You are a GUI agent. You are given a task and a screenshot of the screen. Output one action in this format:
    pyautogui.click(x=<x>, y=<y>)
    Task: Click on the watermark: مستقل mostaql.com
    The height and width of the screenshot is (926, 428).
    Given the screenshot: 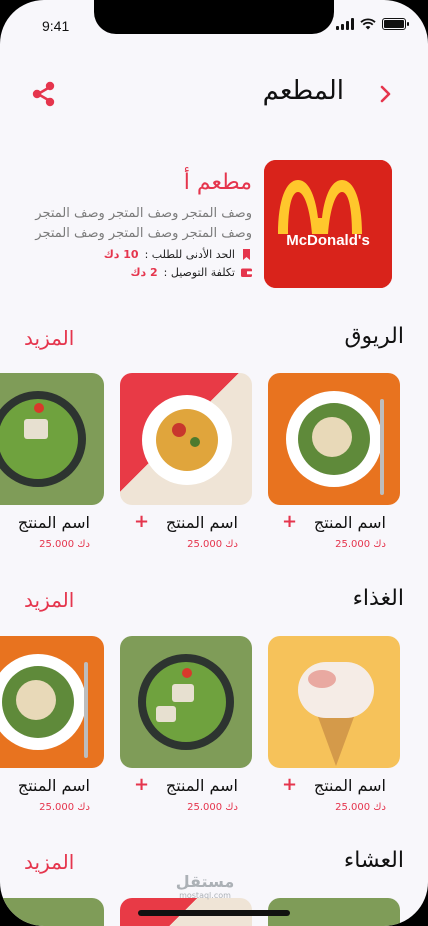 What is the action you would take?
    pyautogui.click(x=205, y=886)
    